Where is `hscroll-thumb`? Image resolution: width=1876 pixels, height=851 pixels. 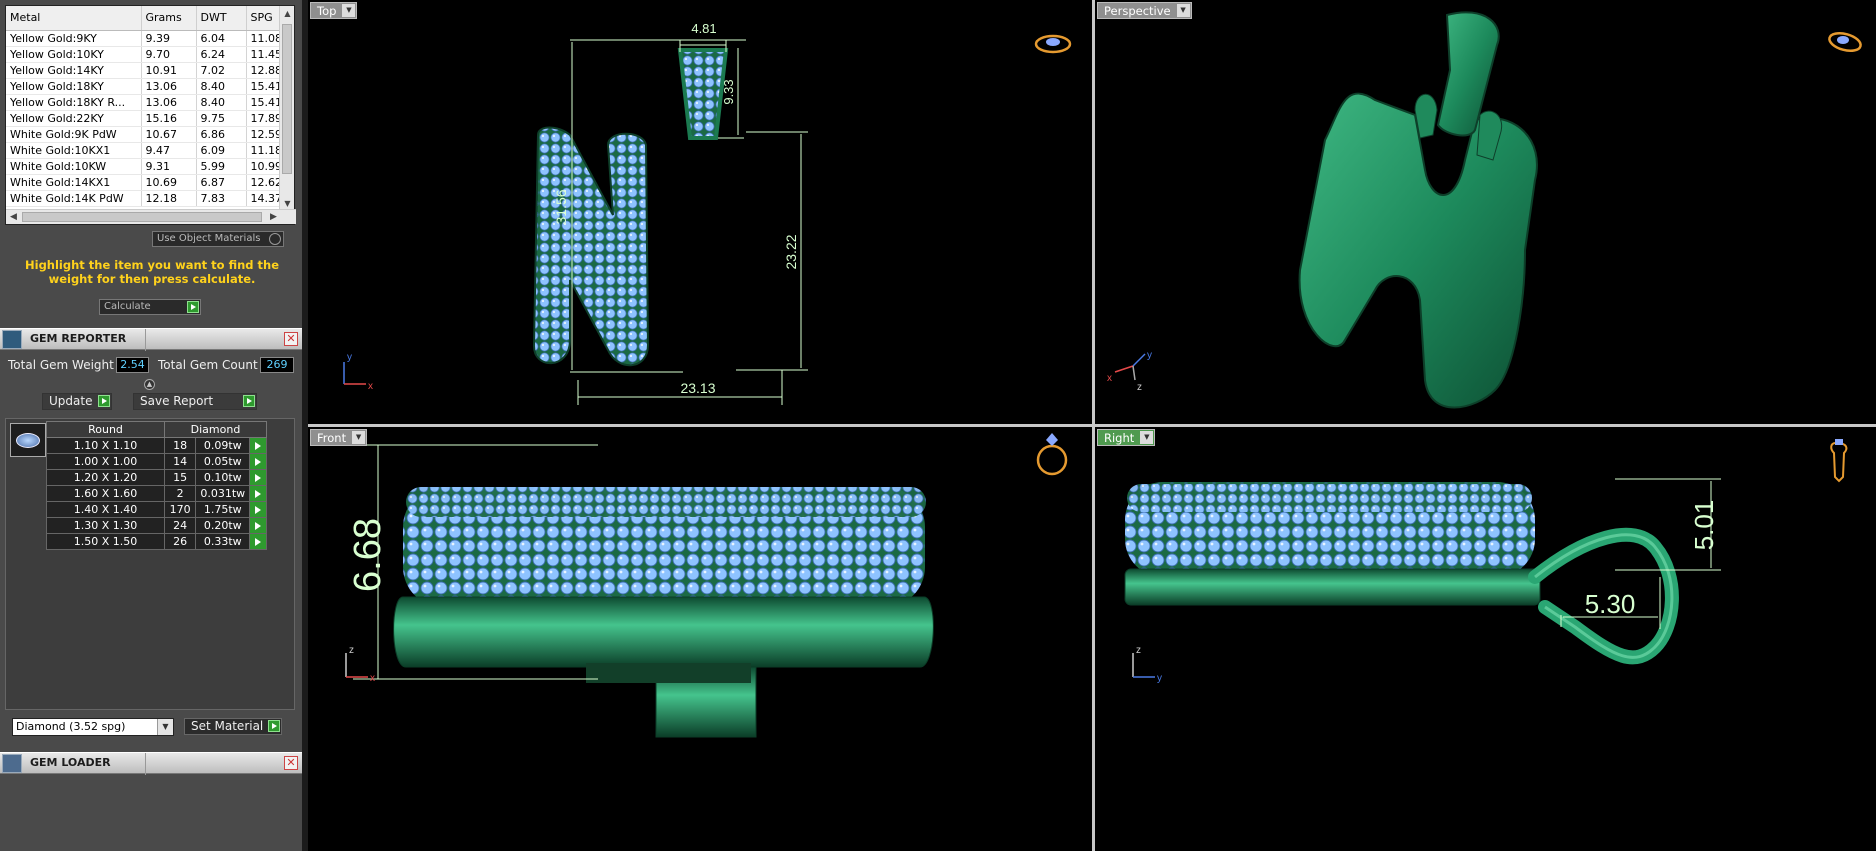
hscroll-thumb is located at coordinates (142, 217).